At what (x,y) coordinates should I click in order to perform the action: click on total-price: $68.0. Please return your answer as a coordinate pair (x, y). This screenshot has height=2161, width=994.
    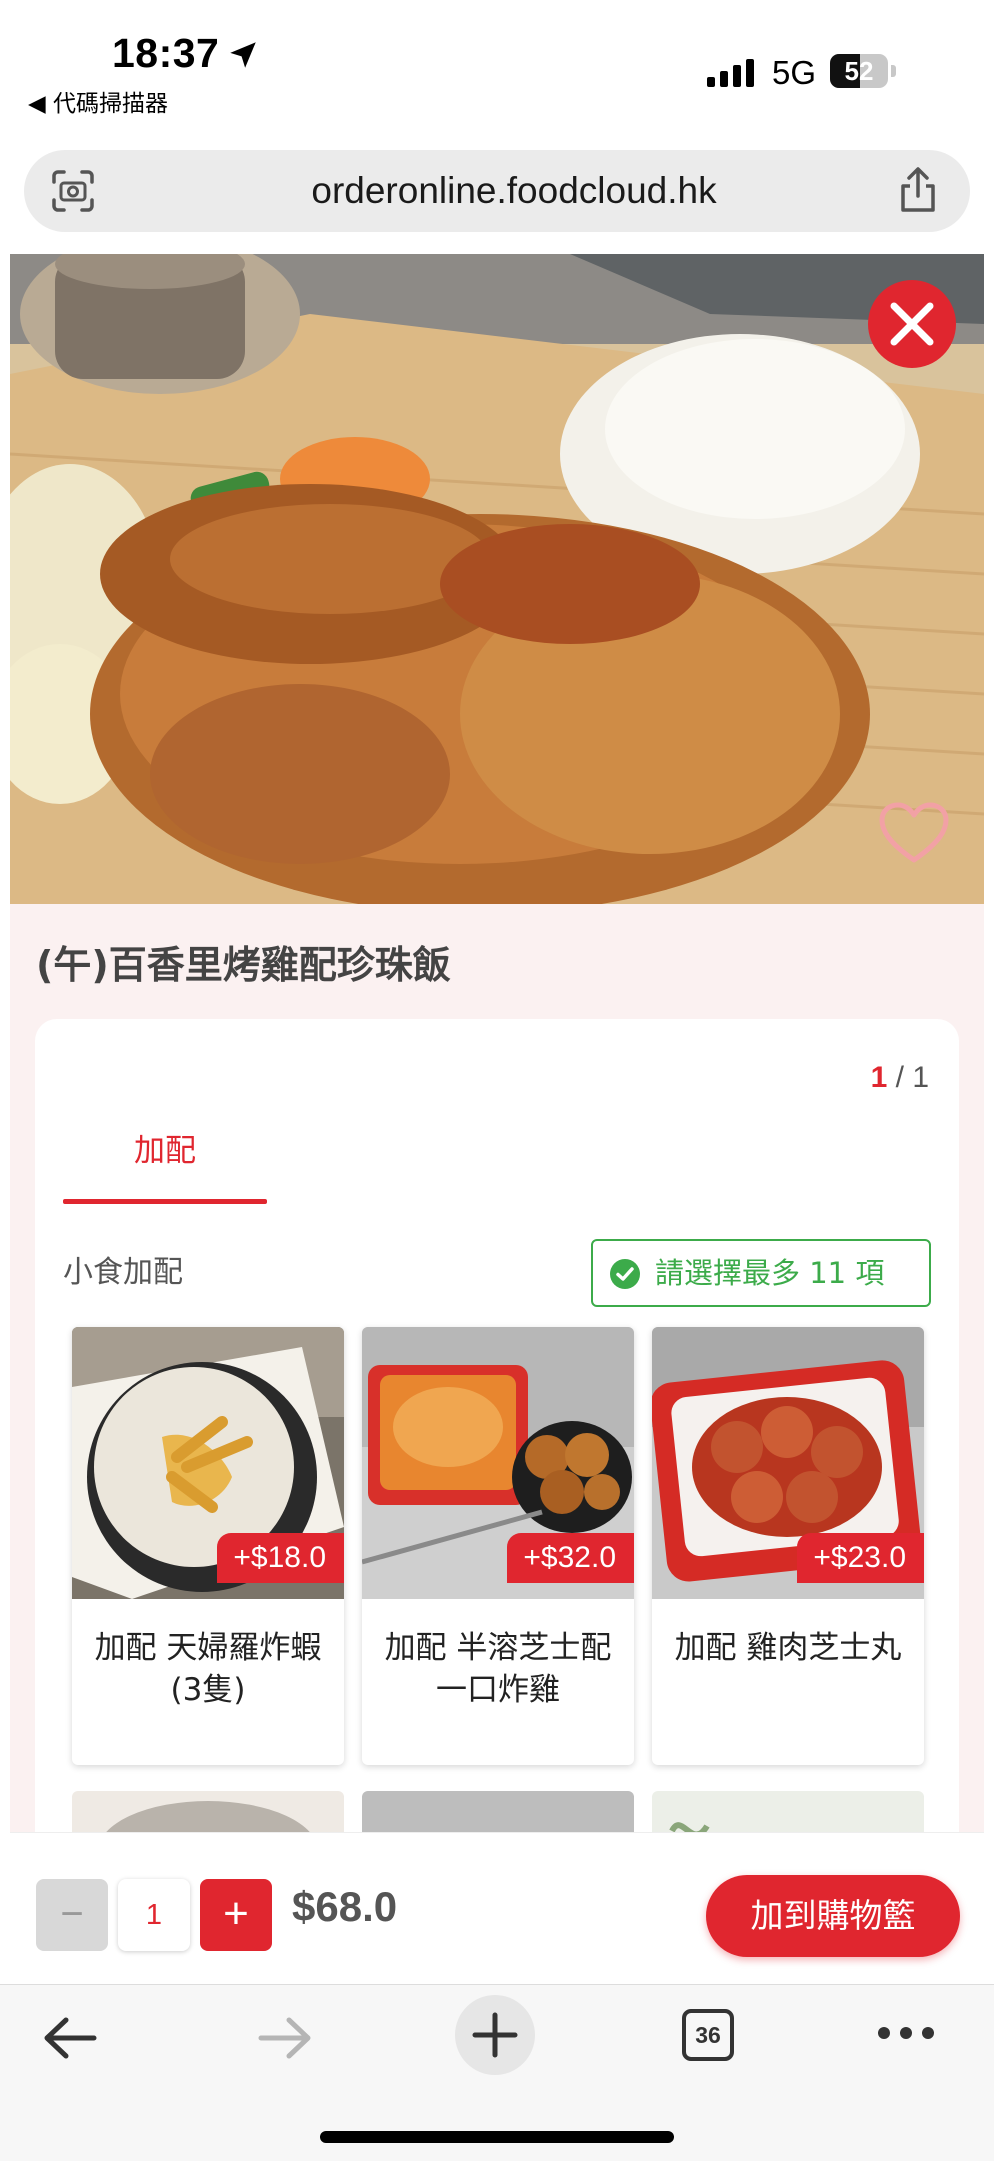
    Looking at the image, I should click on (345, 1906).